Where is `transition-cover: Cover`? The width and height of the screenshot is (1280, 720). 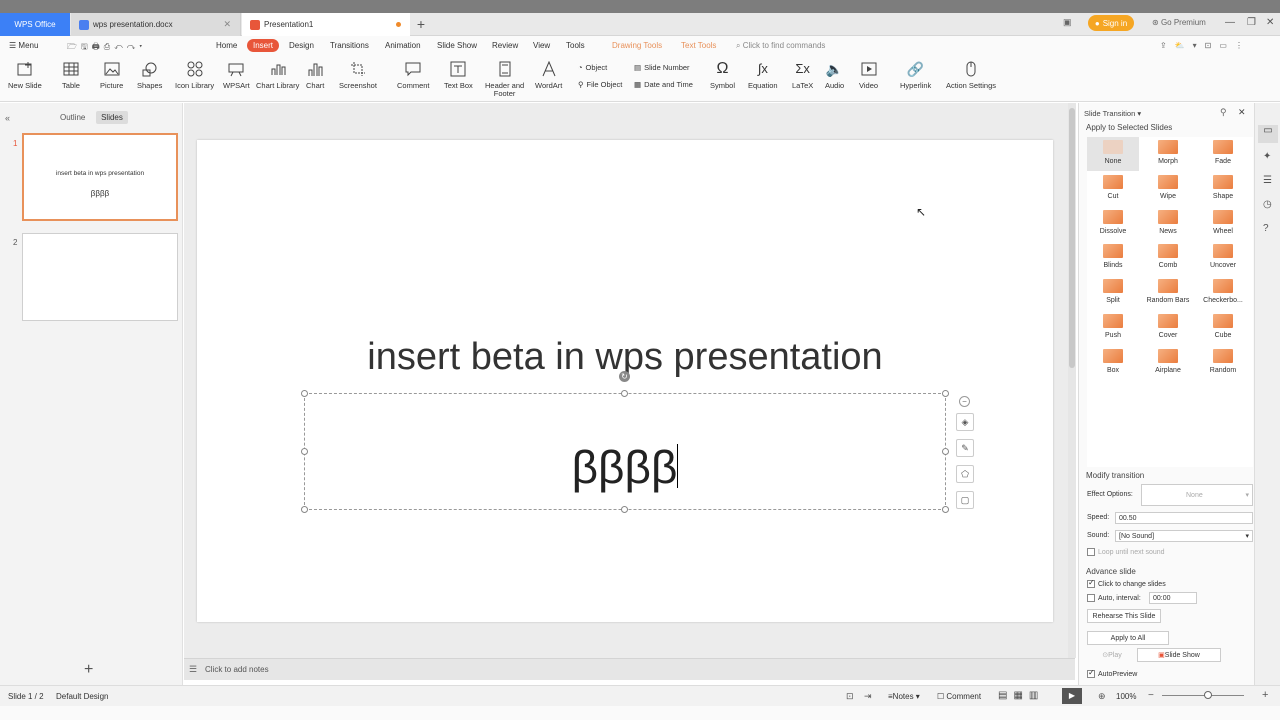 transition-cover: Cover is located at coordinates (1168, 328).